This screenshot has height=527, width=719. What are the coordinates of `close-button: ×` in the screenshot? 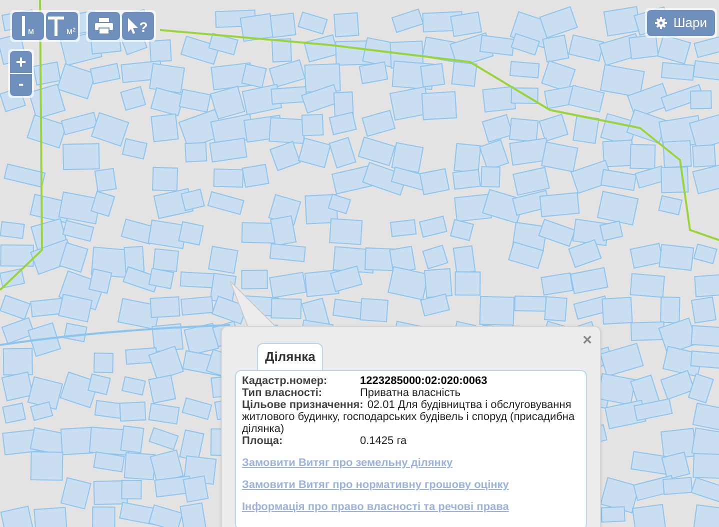 It's located at (587, 341).